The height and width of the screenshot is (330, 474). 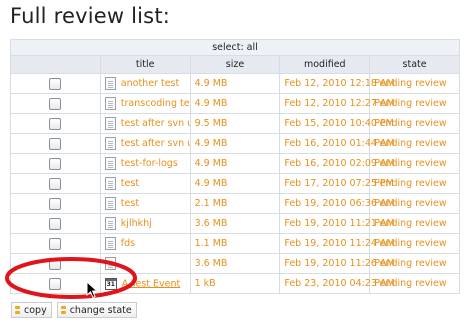 I want to click on item-title-link: kjlhkhj, so click(x=136, y=223).